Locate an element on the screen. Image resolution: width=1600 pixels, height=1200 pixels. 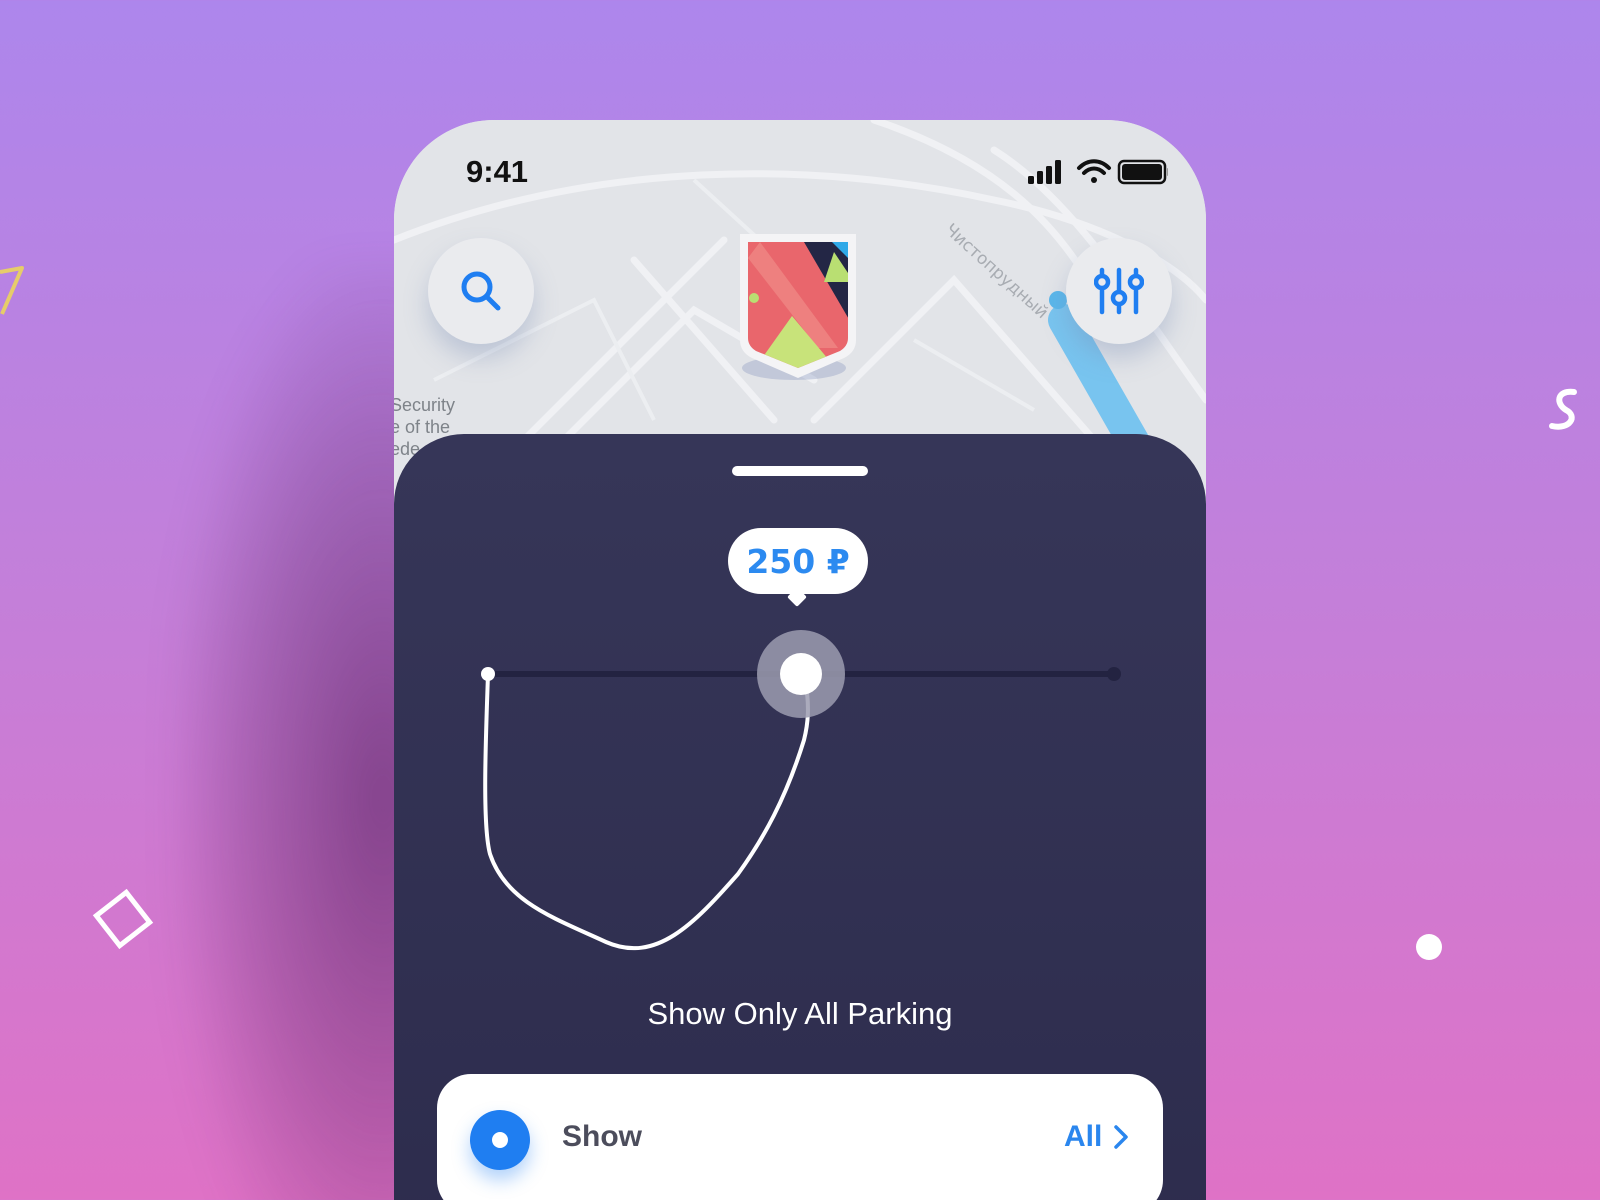
filters-button is located at coordinates (1119, 291).